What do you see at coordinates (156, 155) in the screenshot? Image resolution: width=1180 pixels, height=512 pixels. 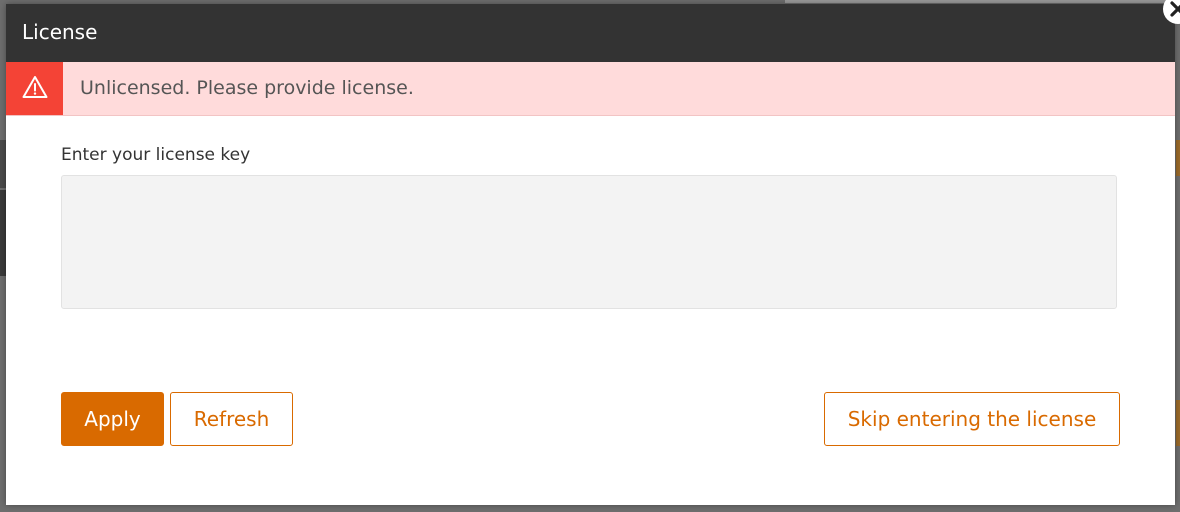 I see `license-key-label: Enter your license key` at bounding box center [156, 155].